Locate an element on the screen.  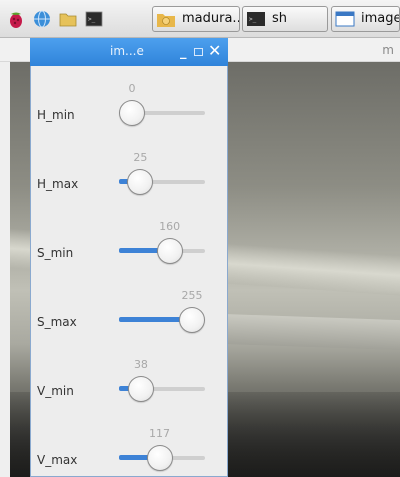
window-icon is located at coordinates (345, 19).